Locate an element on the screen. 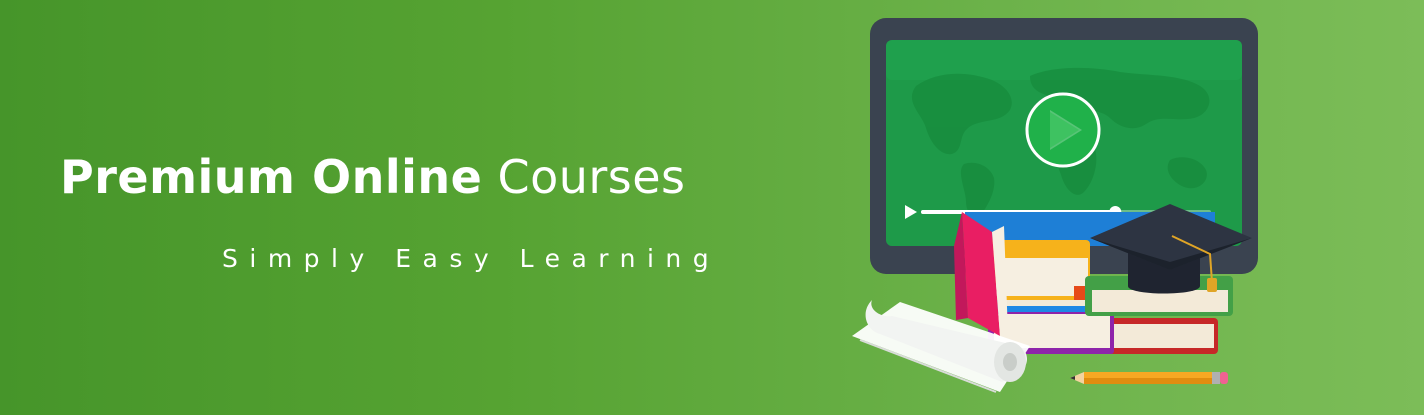 Image resolution: width=1424 pixels, height=415 pixels. banner-title-light: Courses is located at coordinates (591, 177).